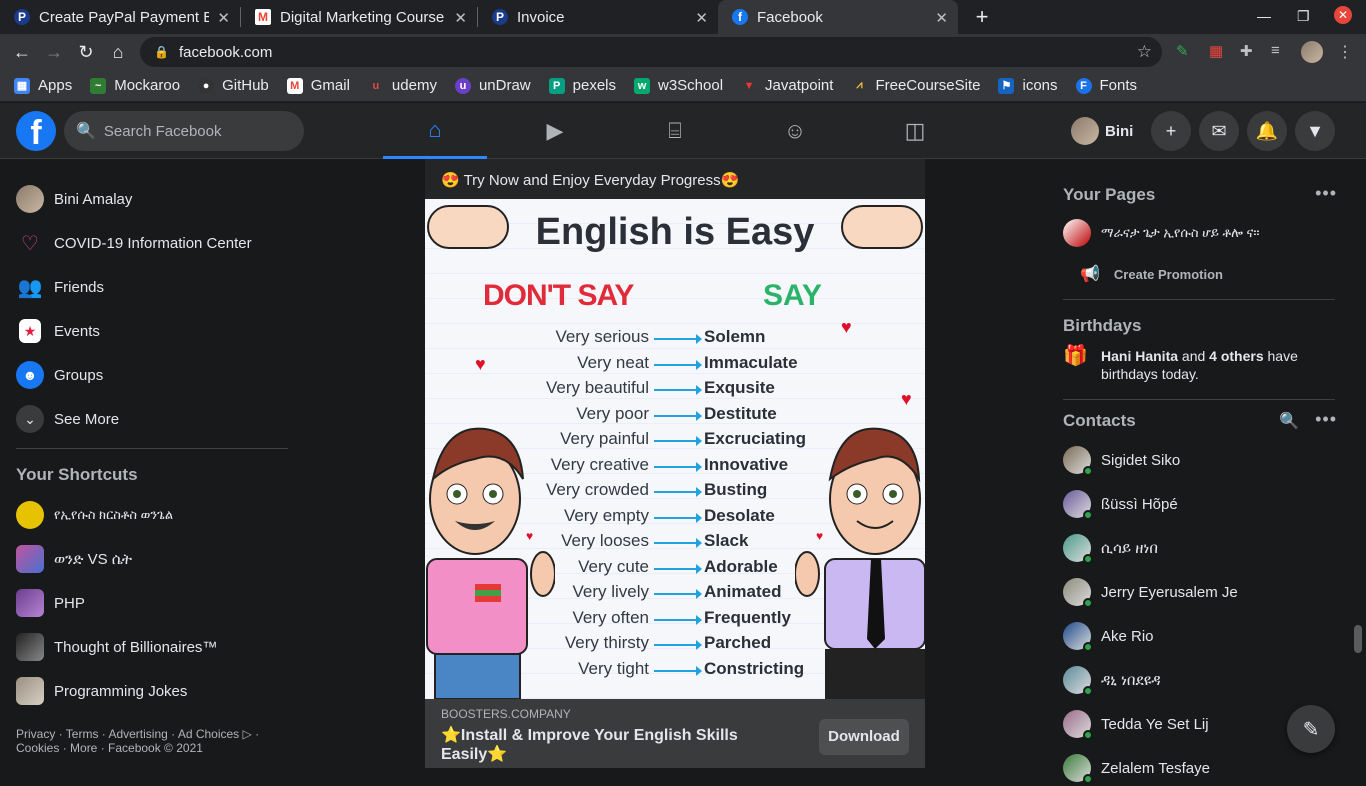 This screenshot has height=786, width=1366. Describe the element at coordinates (1144, 52) in the screenshot. I see `bookmark-star-icon: ☆` at that location.